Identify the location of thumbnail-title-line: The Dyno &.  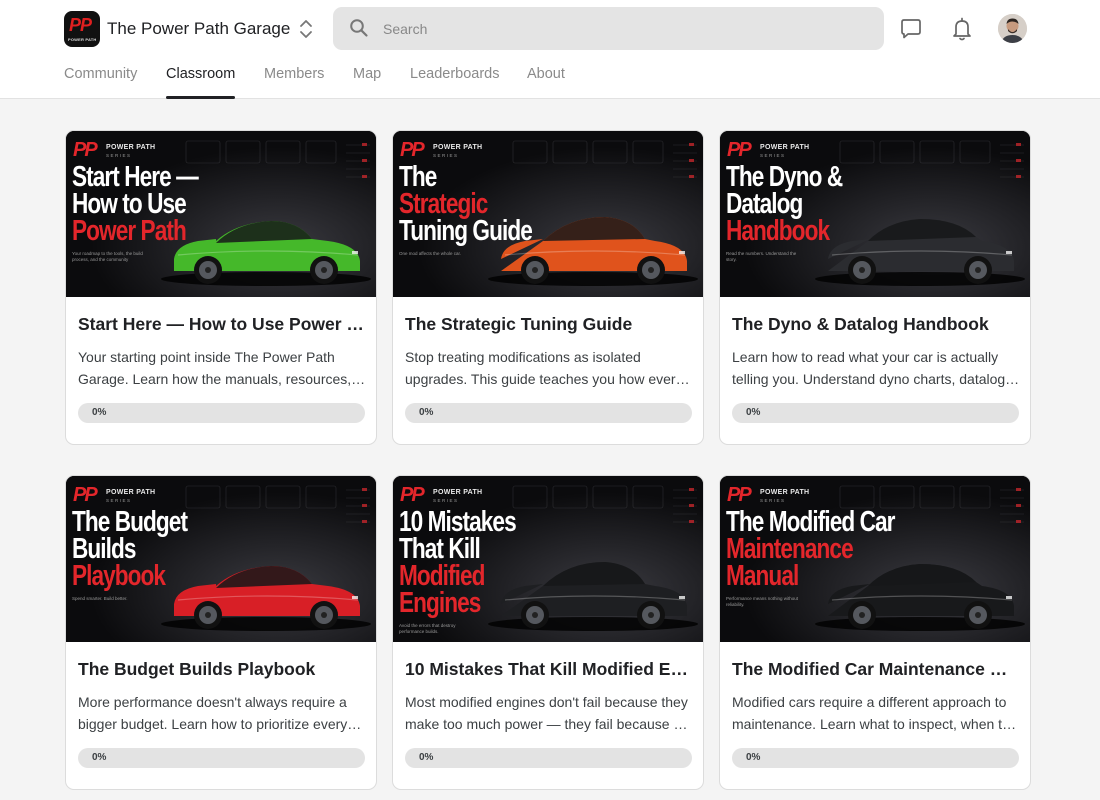
(784, 177).